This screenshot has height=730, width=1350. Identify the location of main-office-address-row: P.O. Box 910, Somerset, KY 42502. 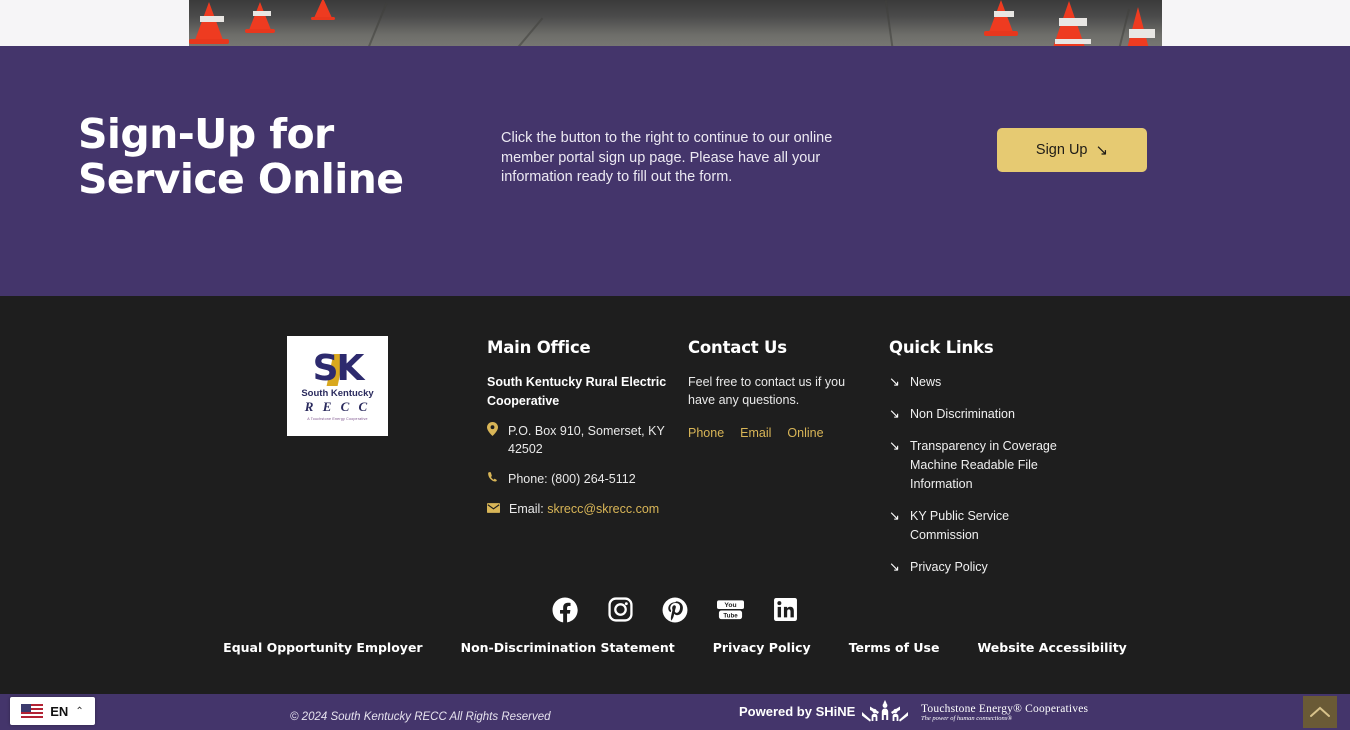
(579, 440).